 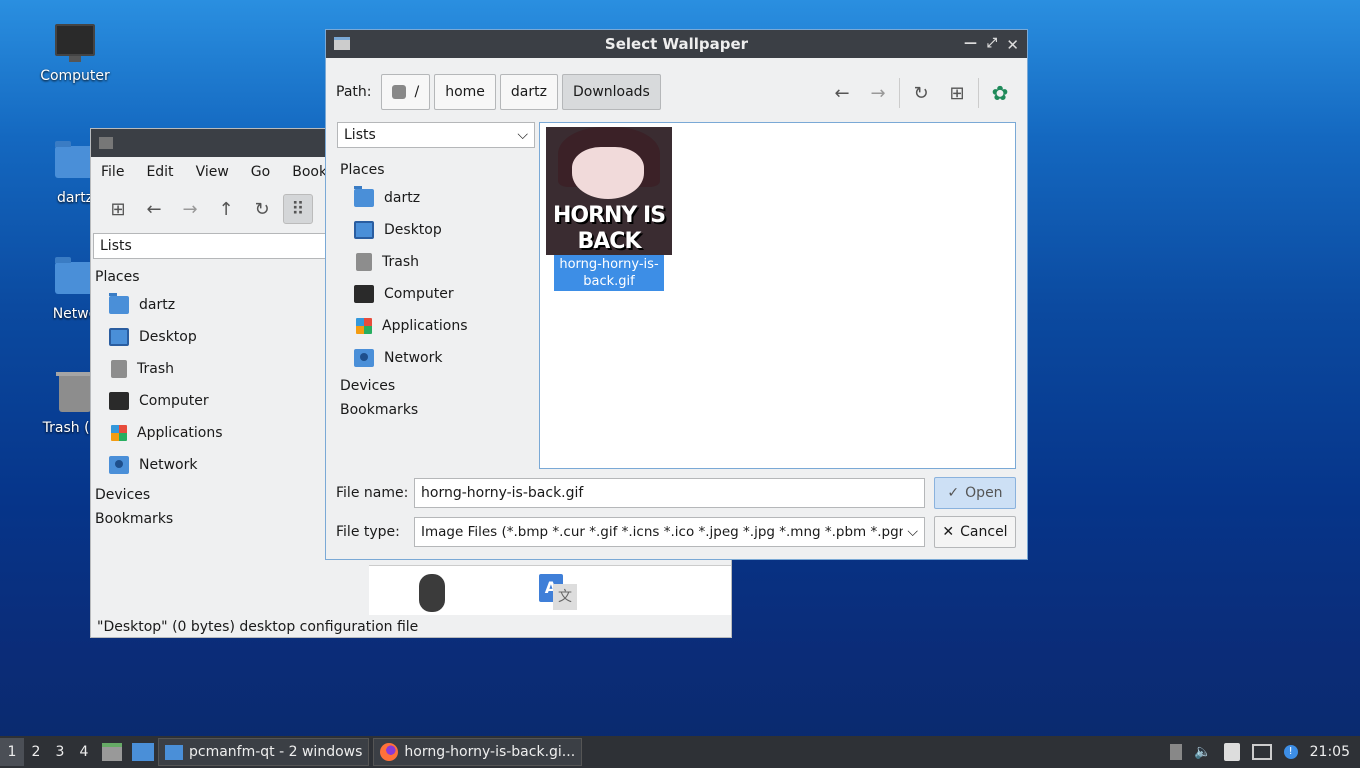 I want to click on file-view-strip: A 文, so click(x=550, y=590).